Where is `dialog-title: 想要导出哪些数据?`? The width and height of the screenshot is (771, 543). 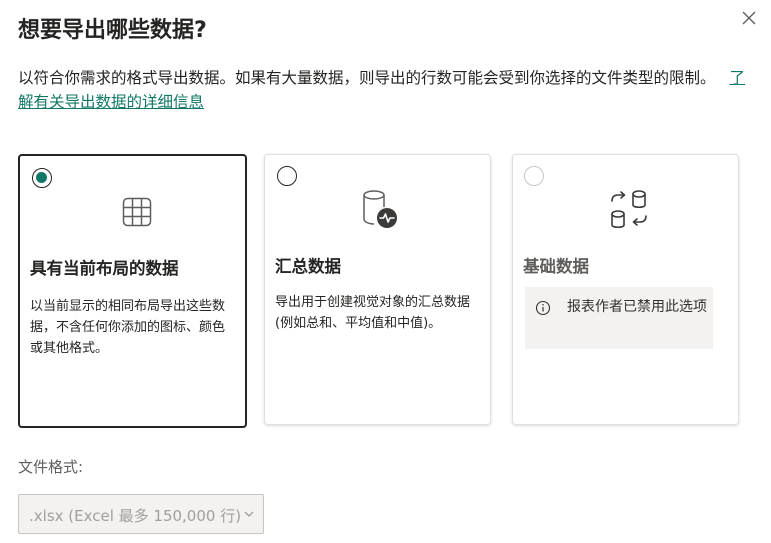
dialog-title: 想要导出哪些数据? is located at coordinates (112, 30).